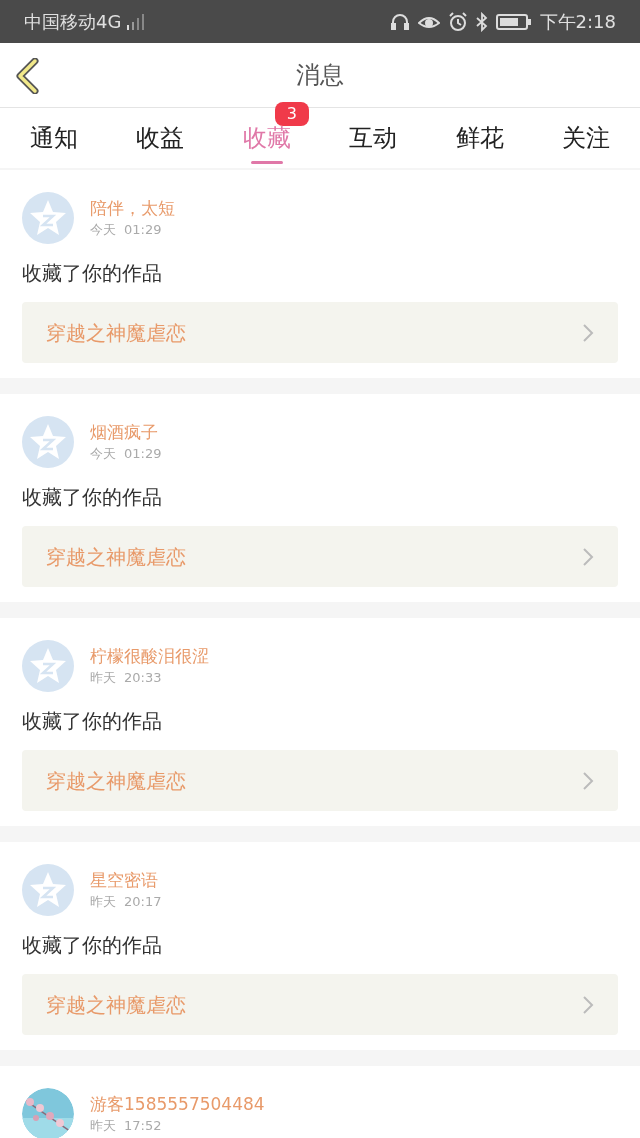 Image resolution: width=640 pixels, height=1138 pixels. What do you see at coordinates (143, 902) in the screenshot?
I see `time-text: 20:17` at bounding box center [143, 902].